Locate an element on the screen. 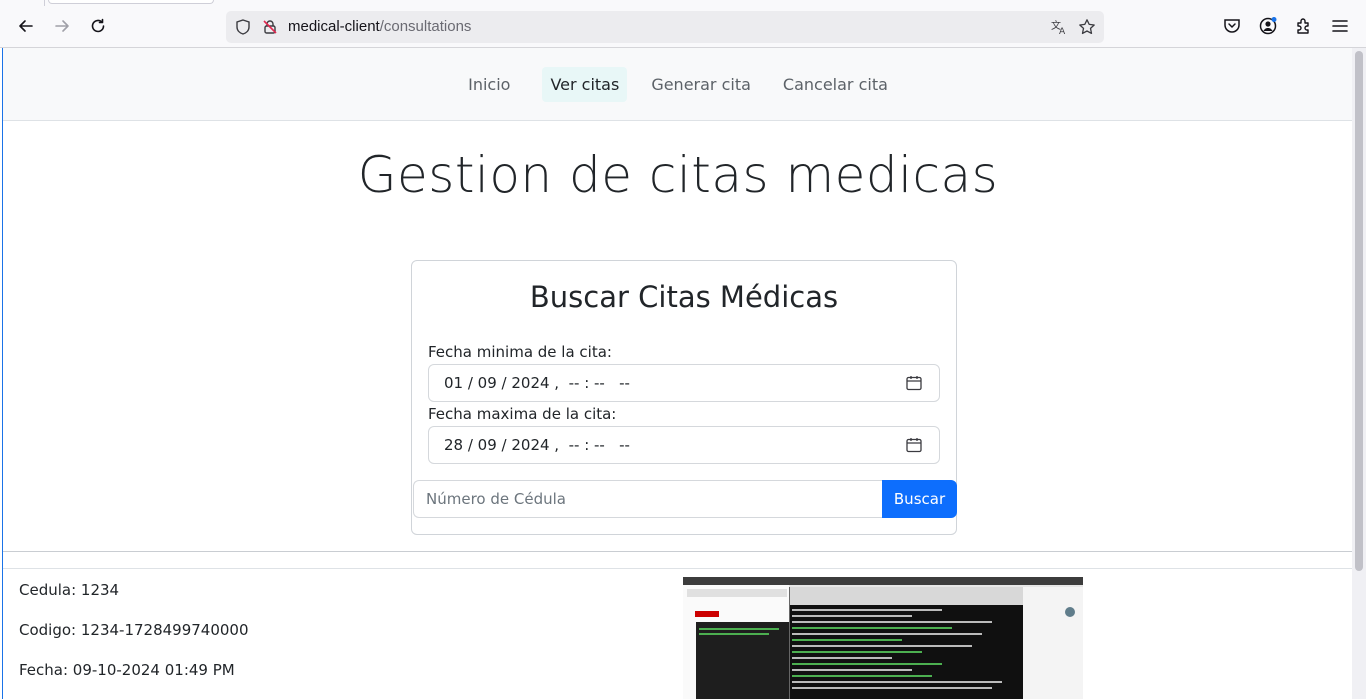  menu-icon is located at coordinates (1340, 26).